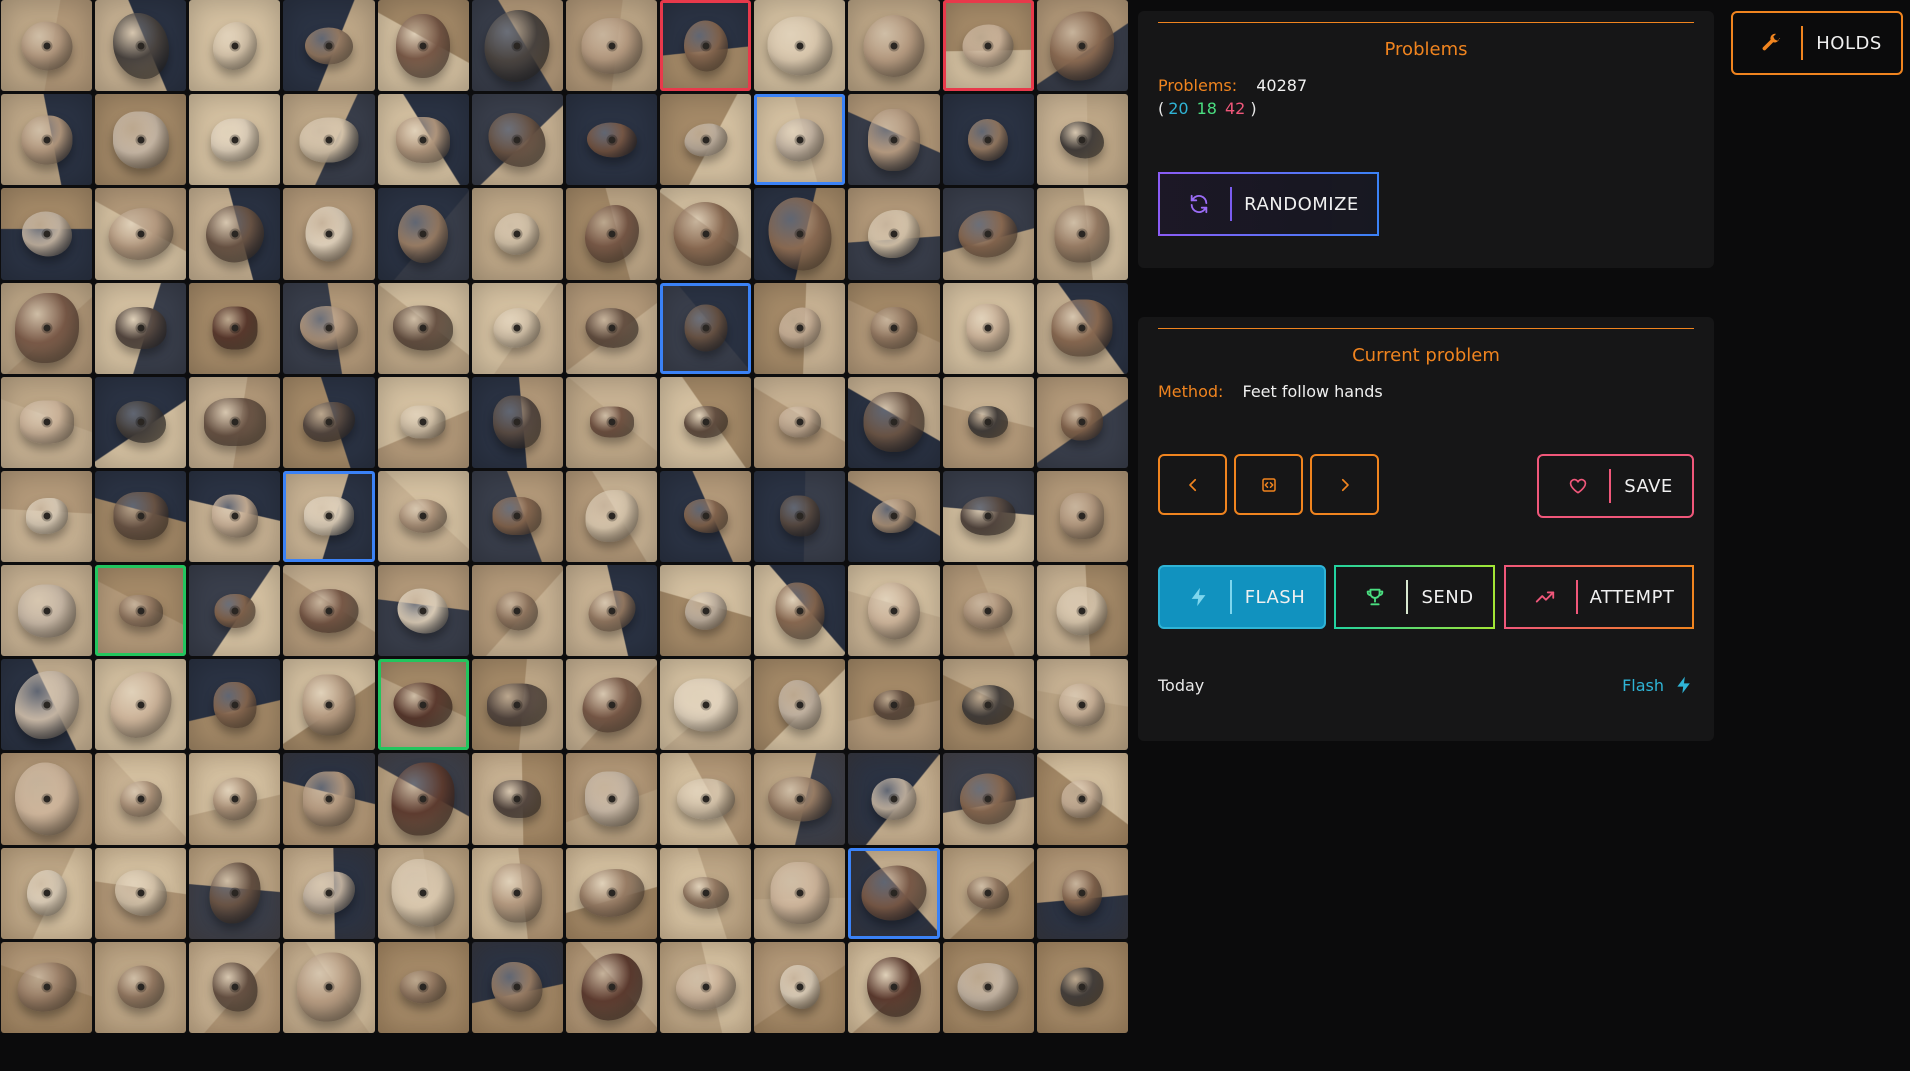  I want to click on next-problem-button, so click(1344, 484).